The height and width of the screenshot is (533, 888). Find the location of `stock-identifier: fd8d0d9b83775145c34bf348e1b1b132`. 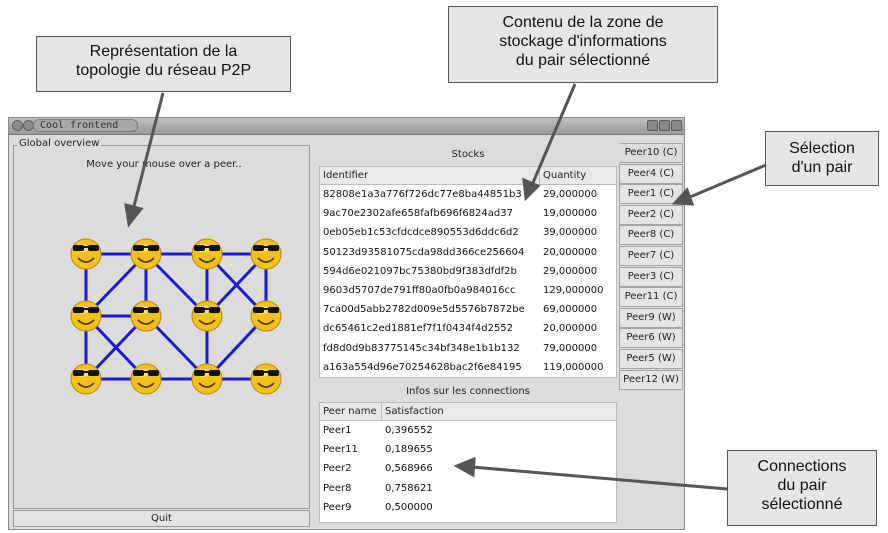

stock-identifier: fd8d0d9b83775145c34bf348e1b1b132 is located at coordinates (421, 348).